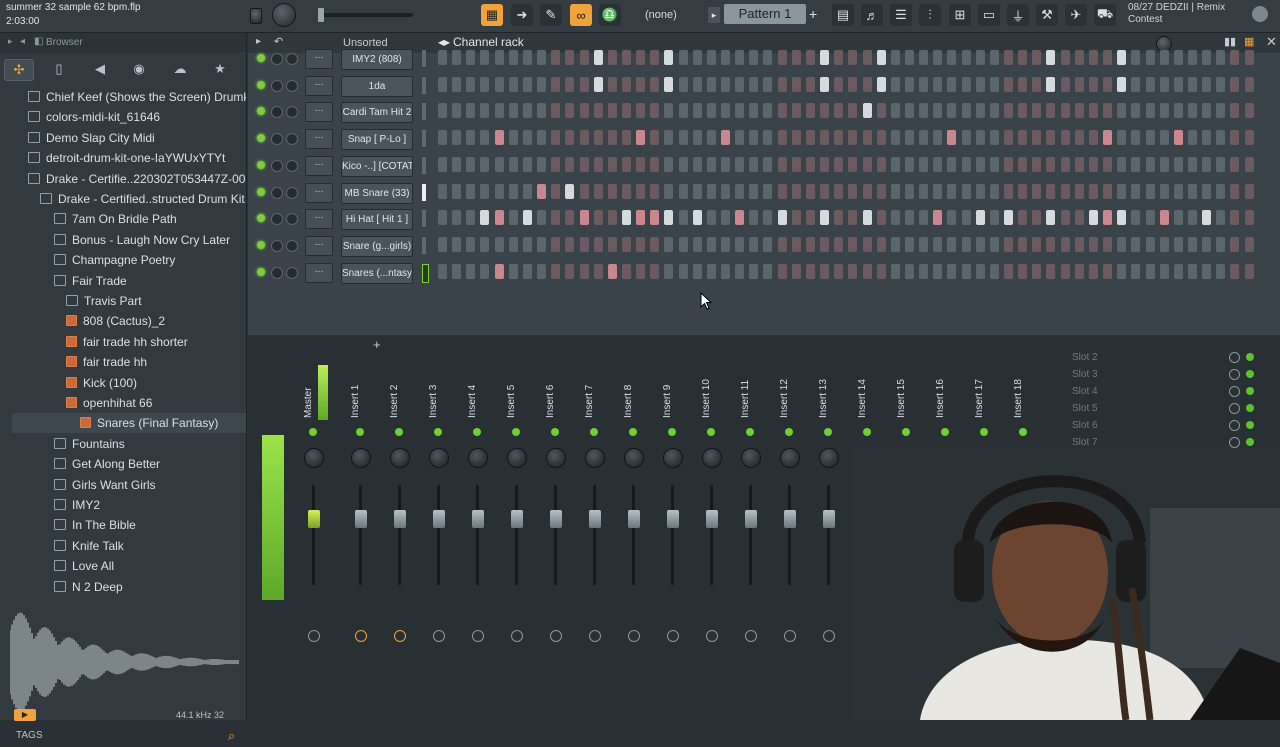  Describe the element at coordinates (123, 362) in the screenshot. I see `browser-file-item: fair trade hh` at that location.